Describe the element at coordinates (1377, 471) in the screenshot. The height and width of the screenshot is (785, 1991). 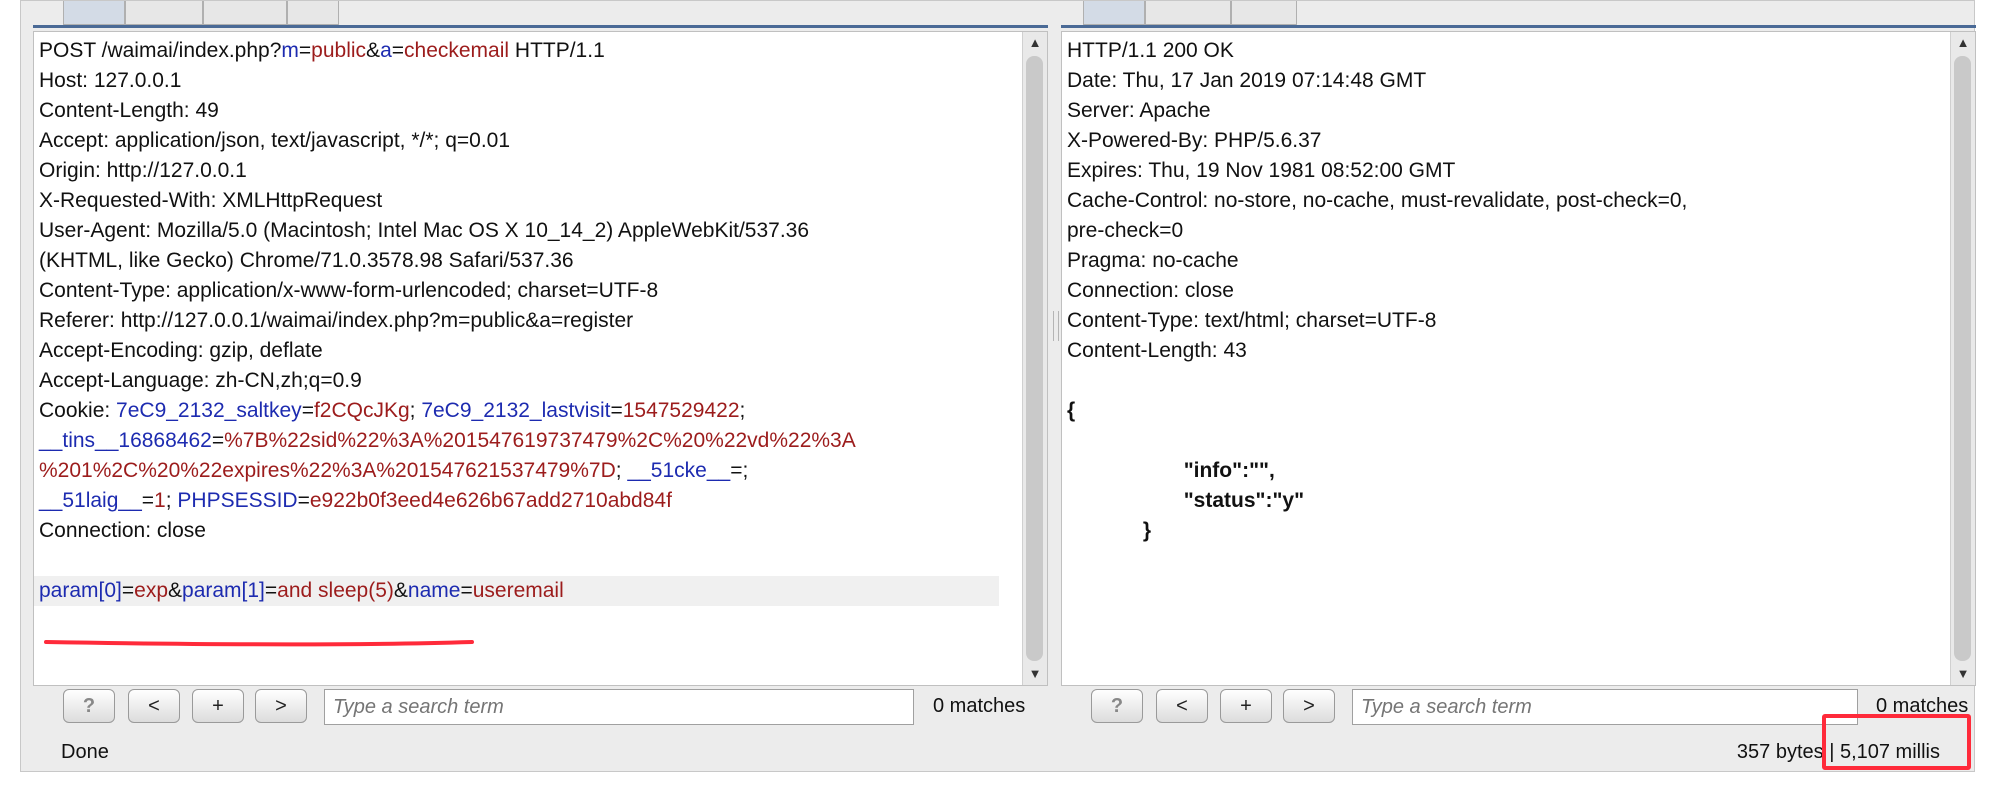
I see `response-line: "info":"",` at that location.